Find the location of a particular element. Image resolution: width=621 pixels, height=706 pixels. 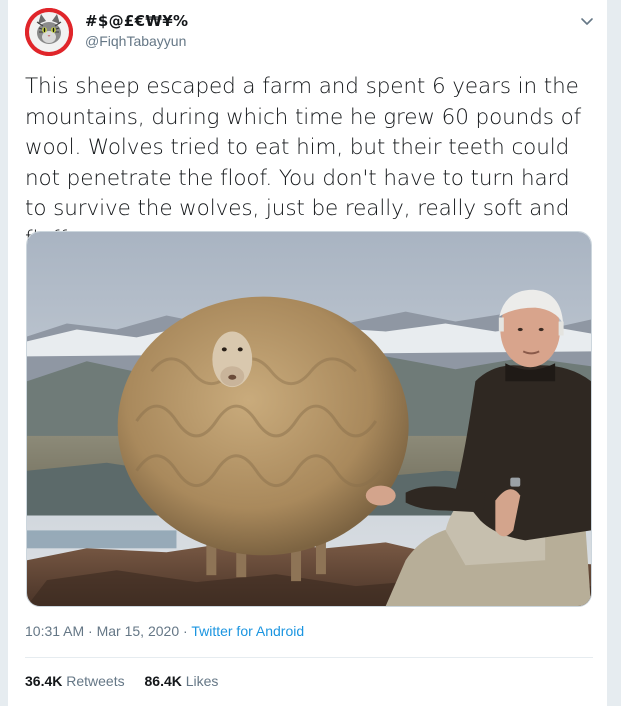

retweets-count: 36.4K is located at coordinates (44, 681).